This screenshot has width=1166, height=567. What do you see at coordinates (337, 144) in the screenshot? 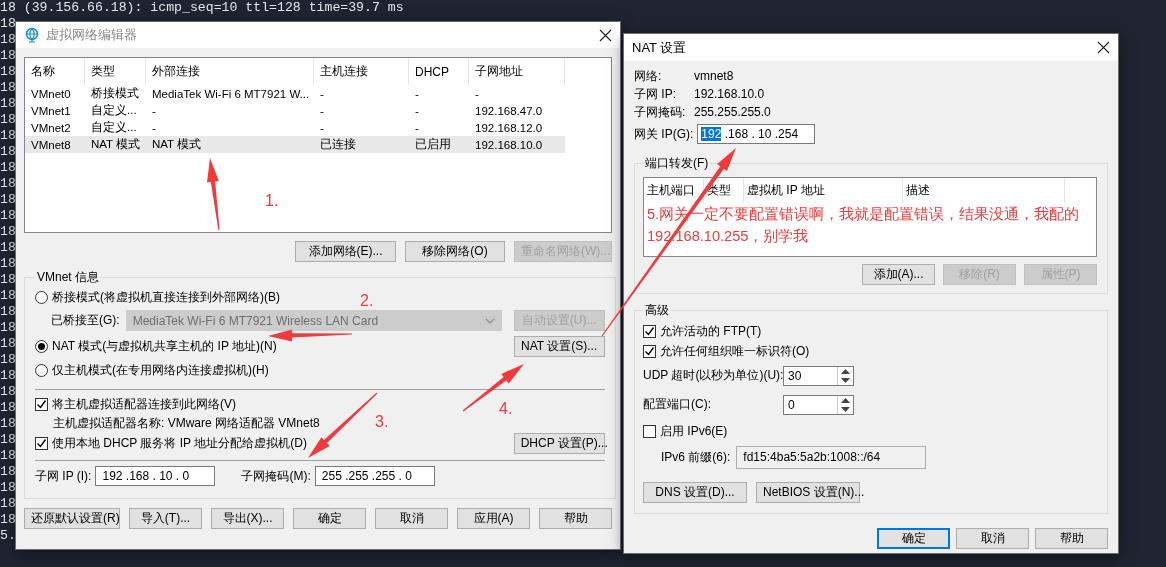
I see `table-cell-text: 已连接` at bounding box center [337, 144].